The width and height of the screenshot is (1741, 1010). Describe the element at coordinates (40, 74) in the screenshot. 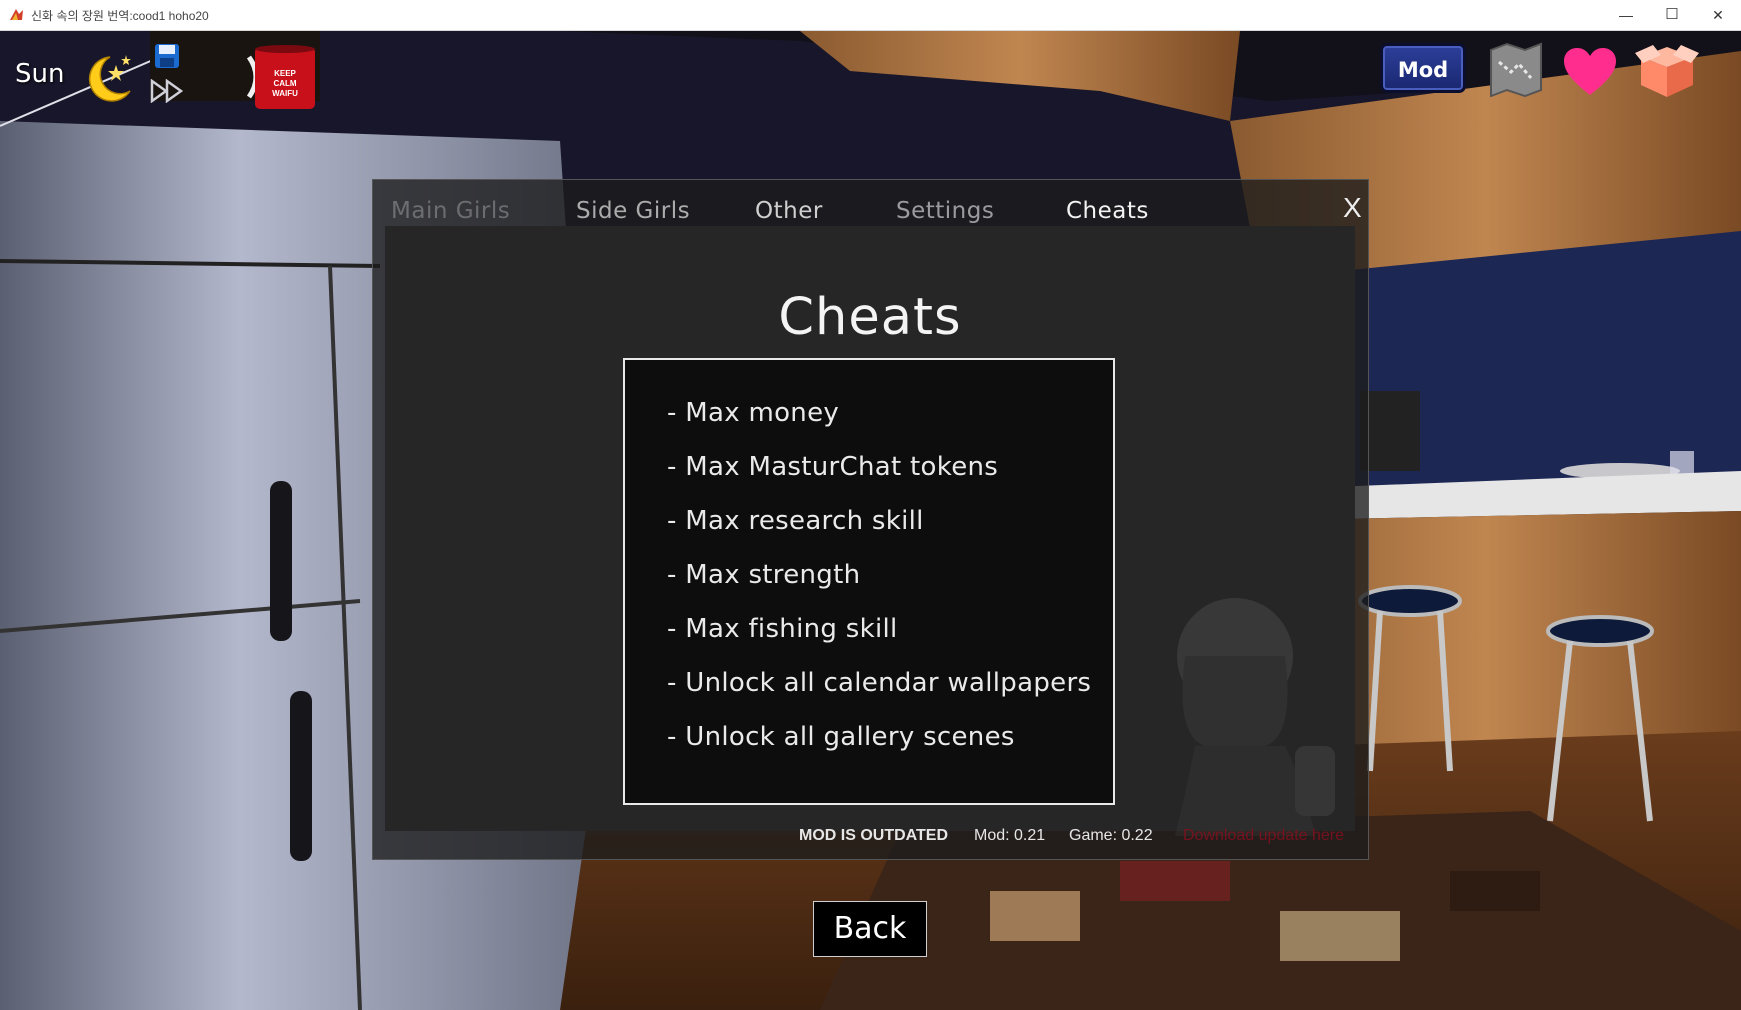

I see `day-label: Sun` at that location.